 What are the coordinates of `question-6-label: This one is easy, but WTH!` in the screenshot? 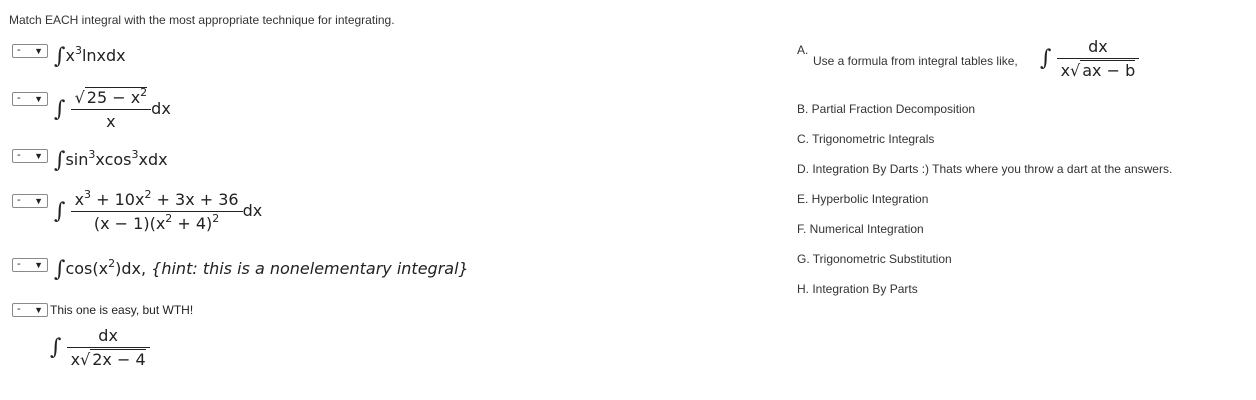 It's located at (122, 310).